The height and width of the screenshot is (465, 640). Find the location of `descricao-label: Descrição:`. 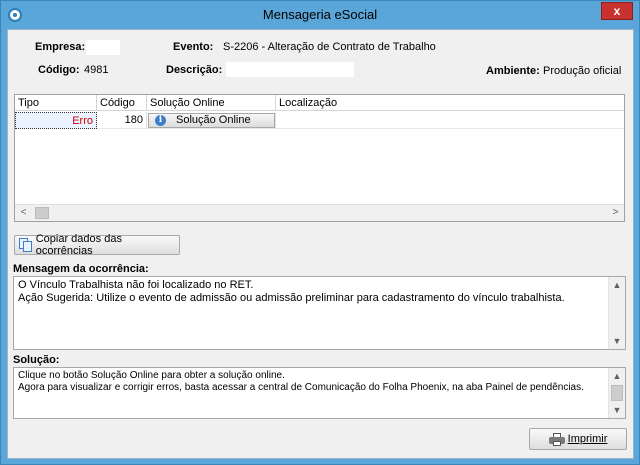

descricao-label: Descrição: is located at coordinates (194, 70).